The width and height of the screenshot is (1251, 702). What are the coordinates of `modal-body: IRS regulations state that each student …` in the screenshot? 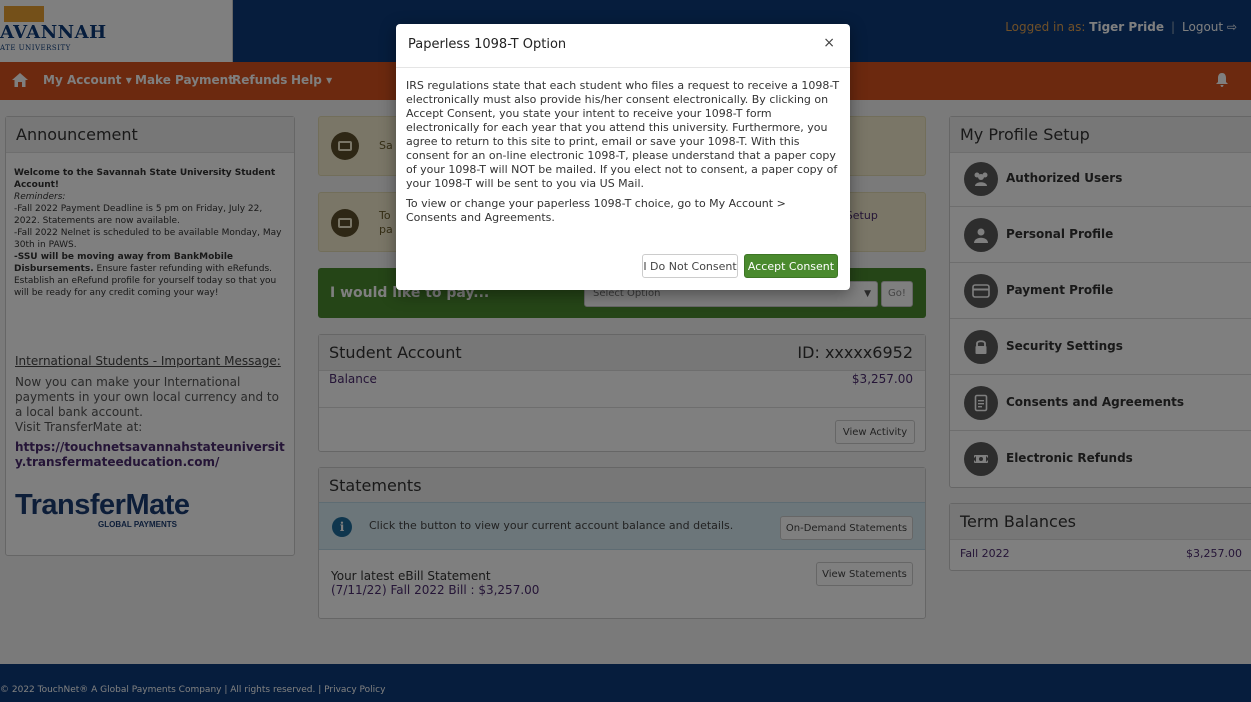 It's located at (623, 155).